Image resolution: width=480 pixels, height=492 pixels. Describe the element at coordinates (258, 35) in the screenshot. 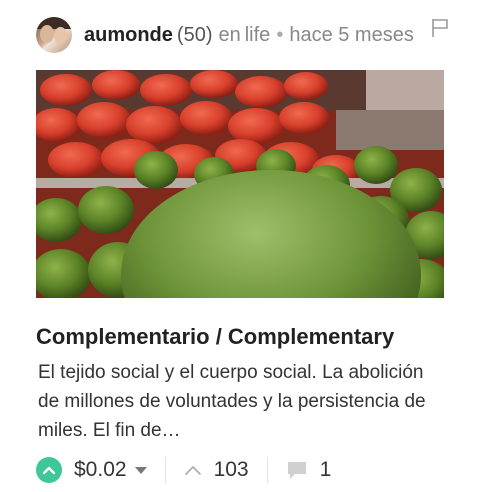

I see `category-link: life` at that location.